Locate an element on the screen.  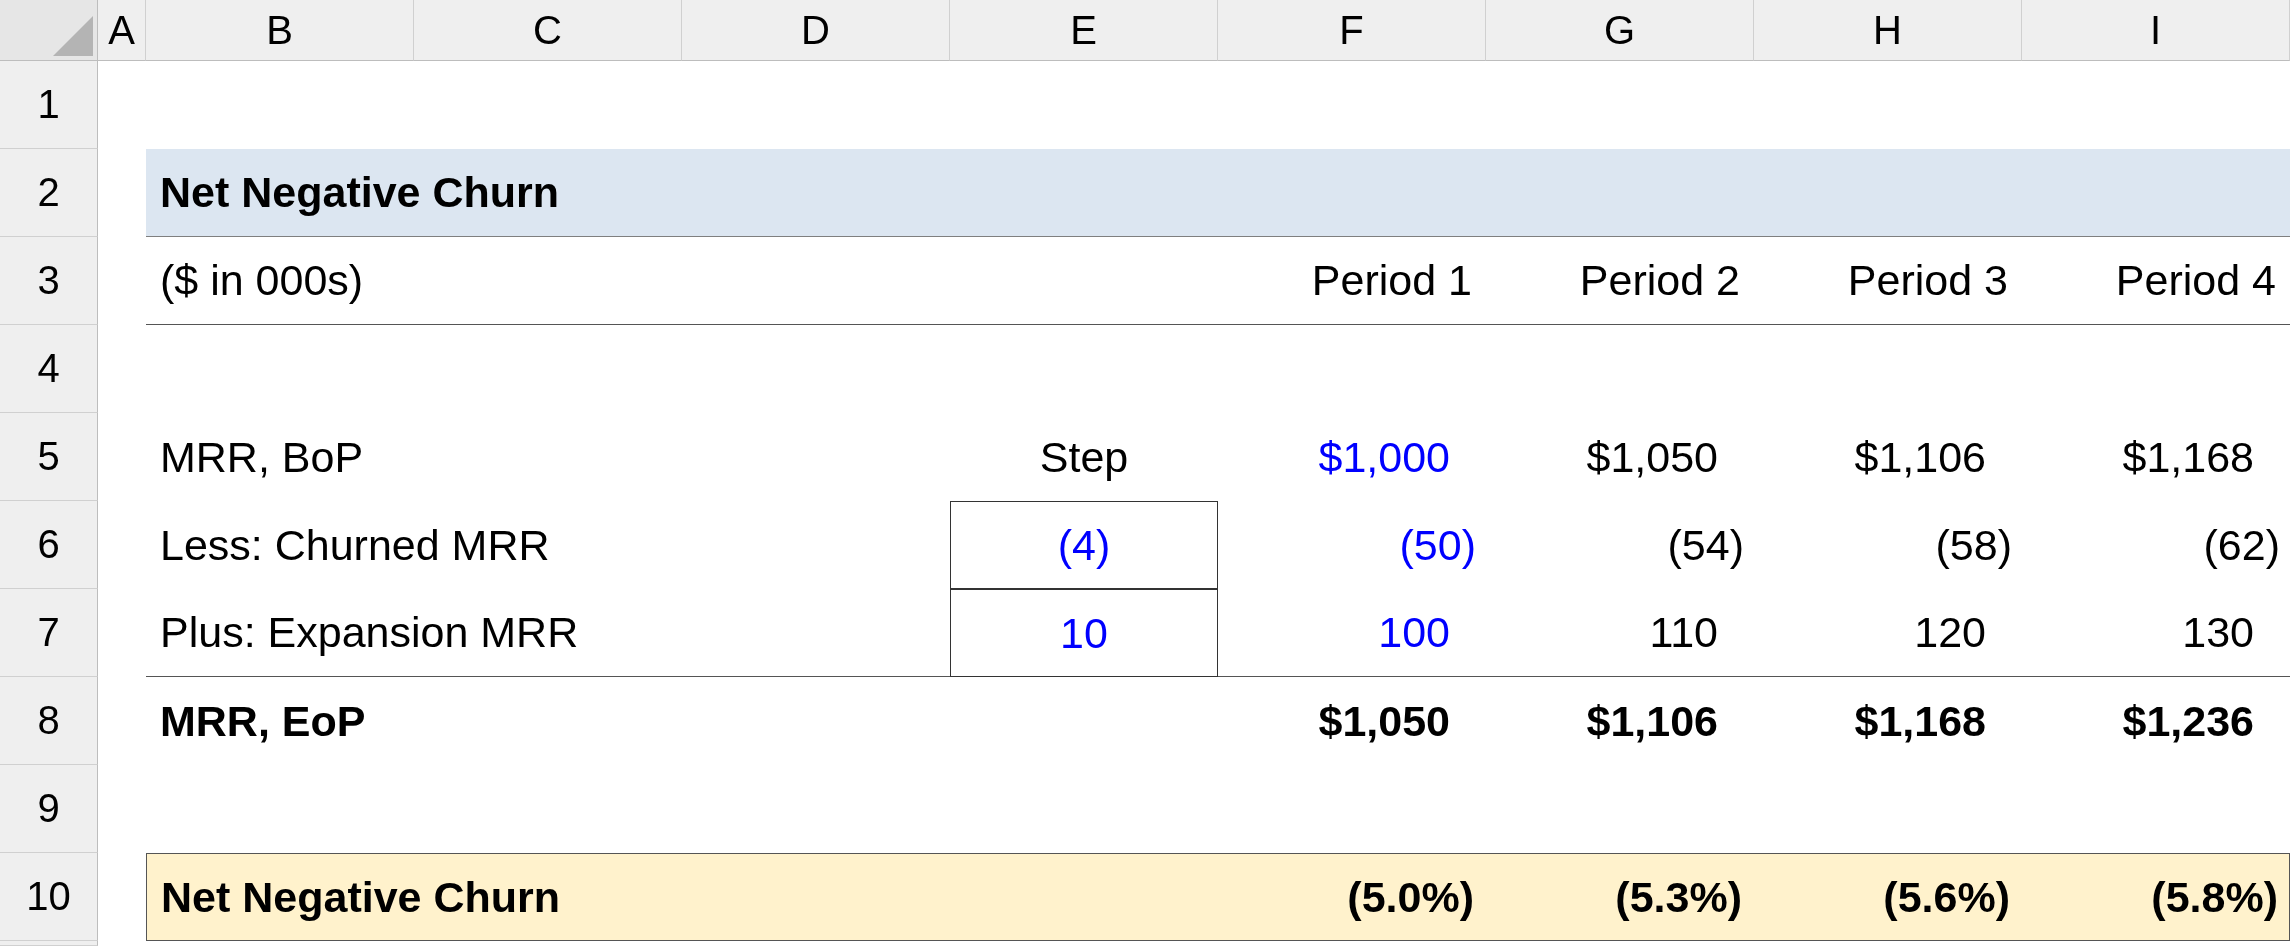
table-cell: 120 is located at coordinates (1888, 633).